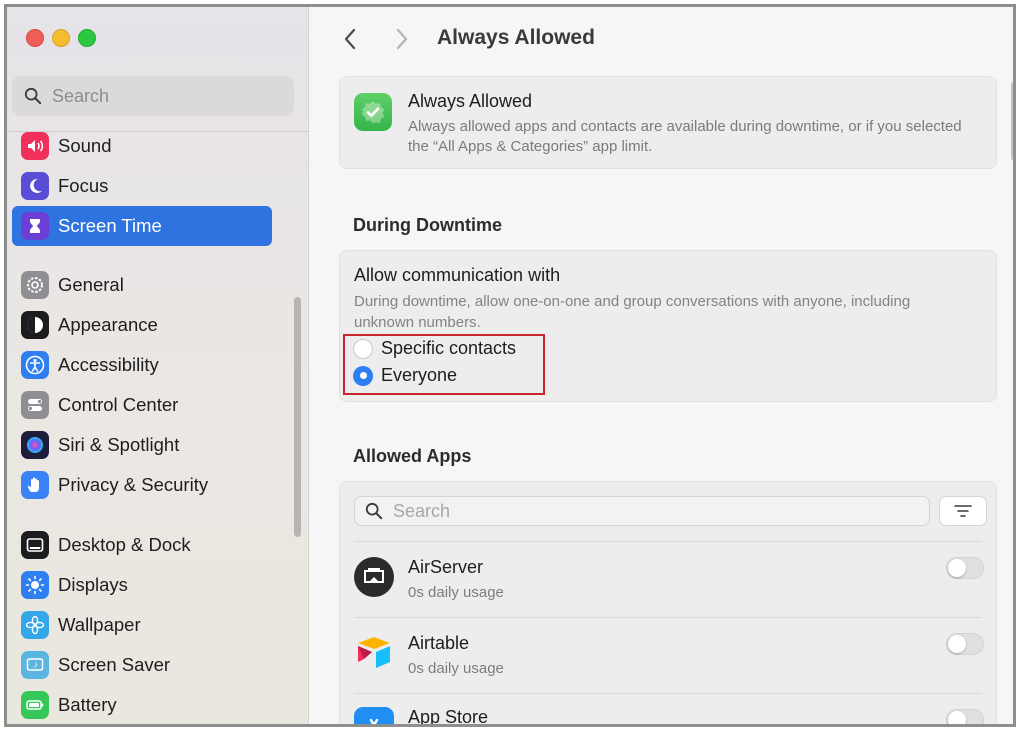 The image size is (1024, 735). I want to click on sidebar-item-appearance: Appearance, so click(142, 325).